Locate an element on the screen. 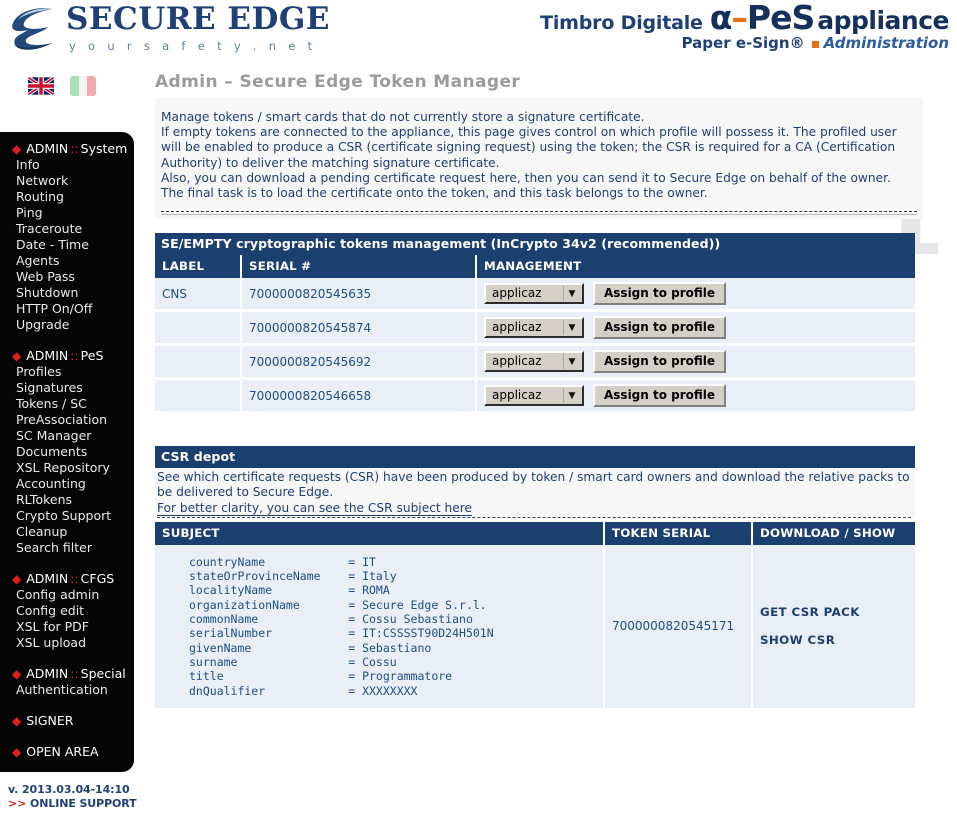 Image resolution: width=957 pixels, height=818 pixels. orange-square-icon is located at coordinates (815, 44).